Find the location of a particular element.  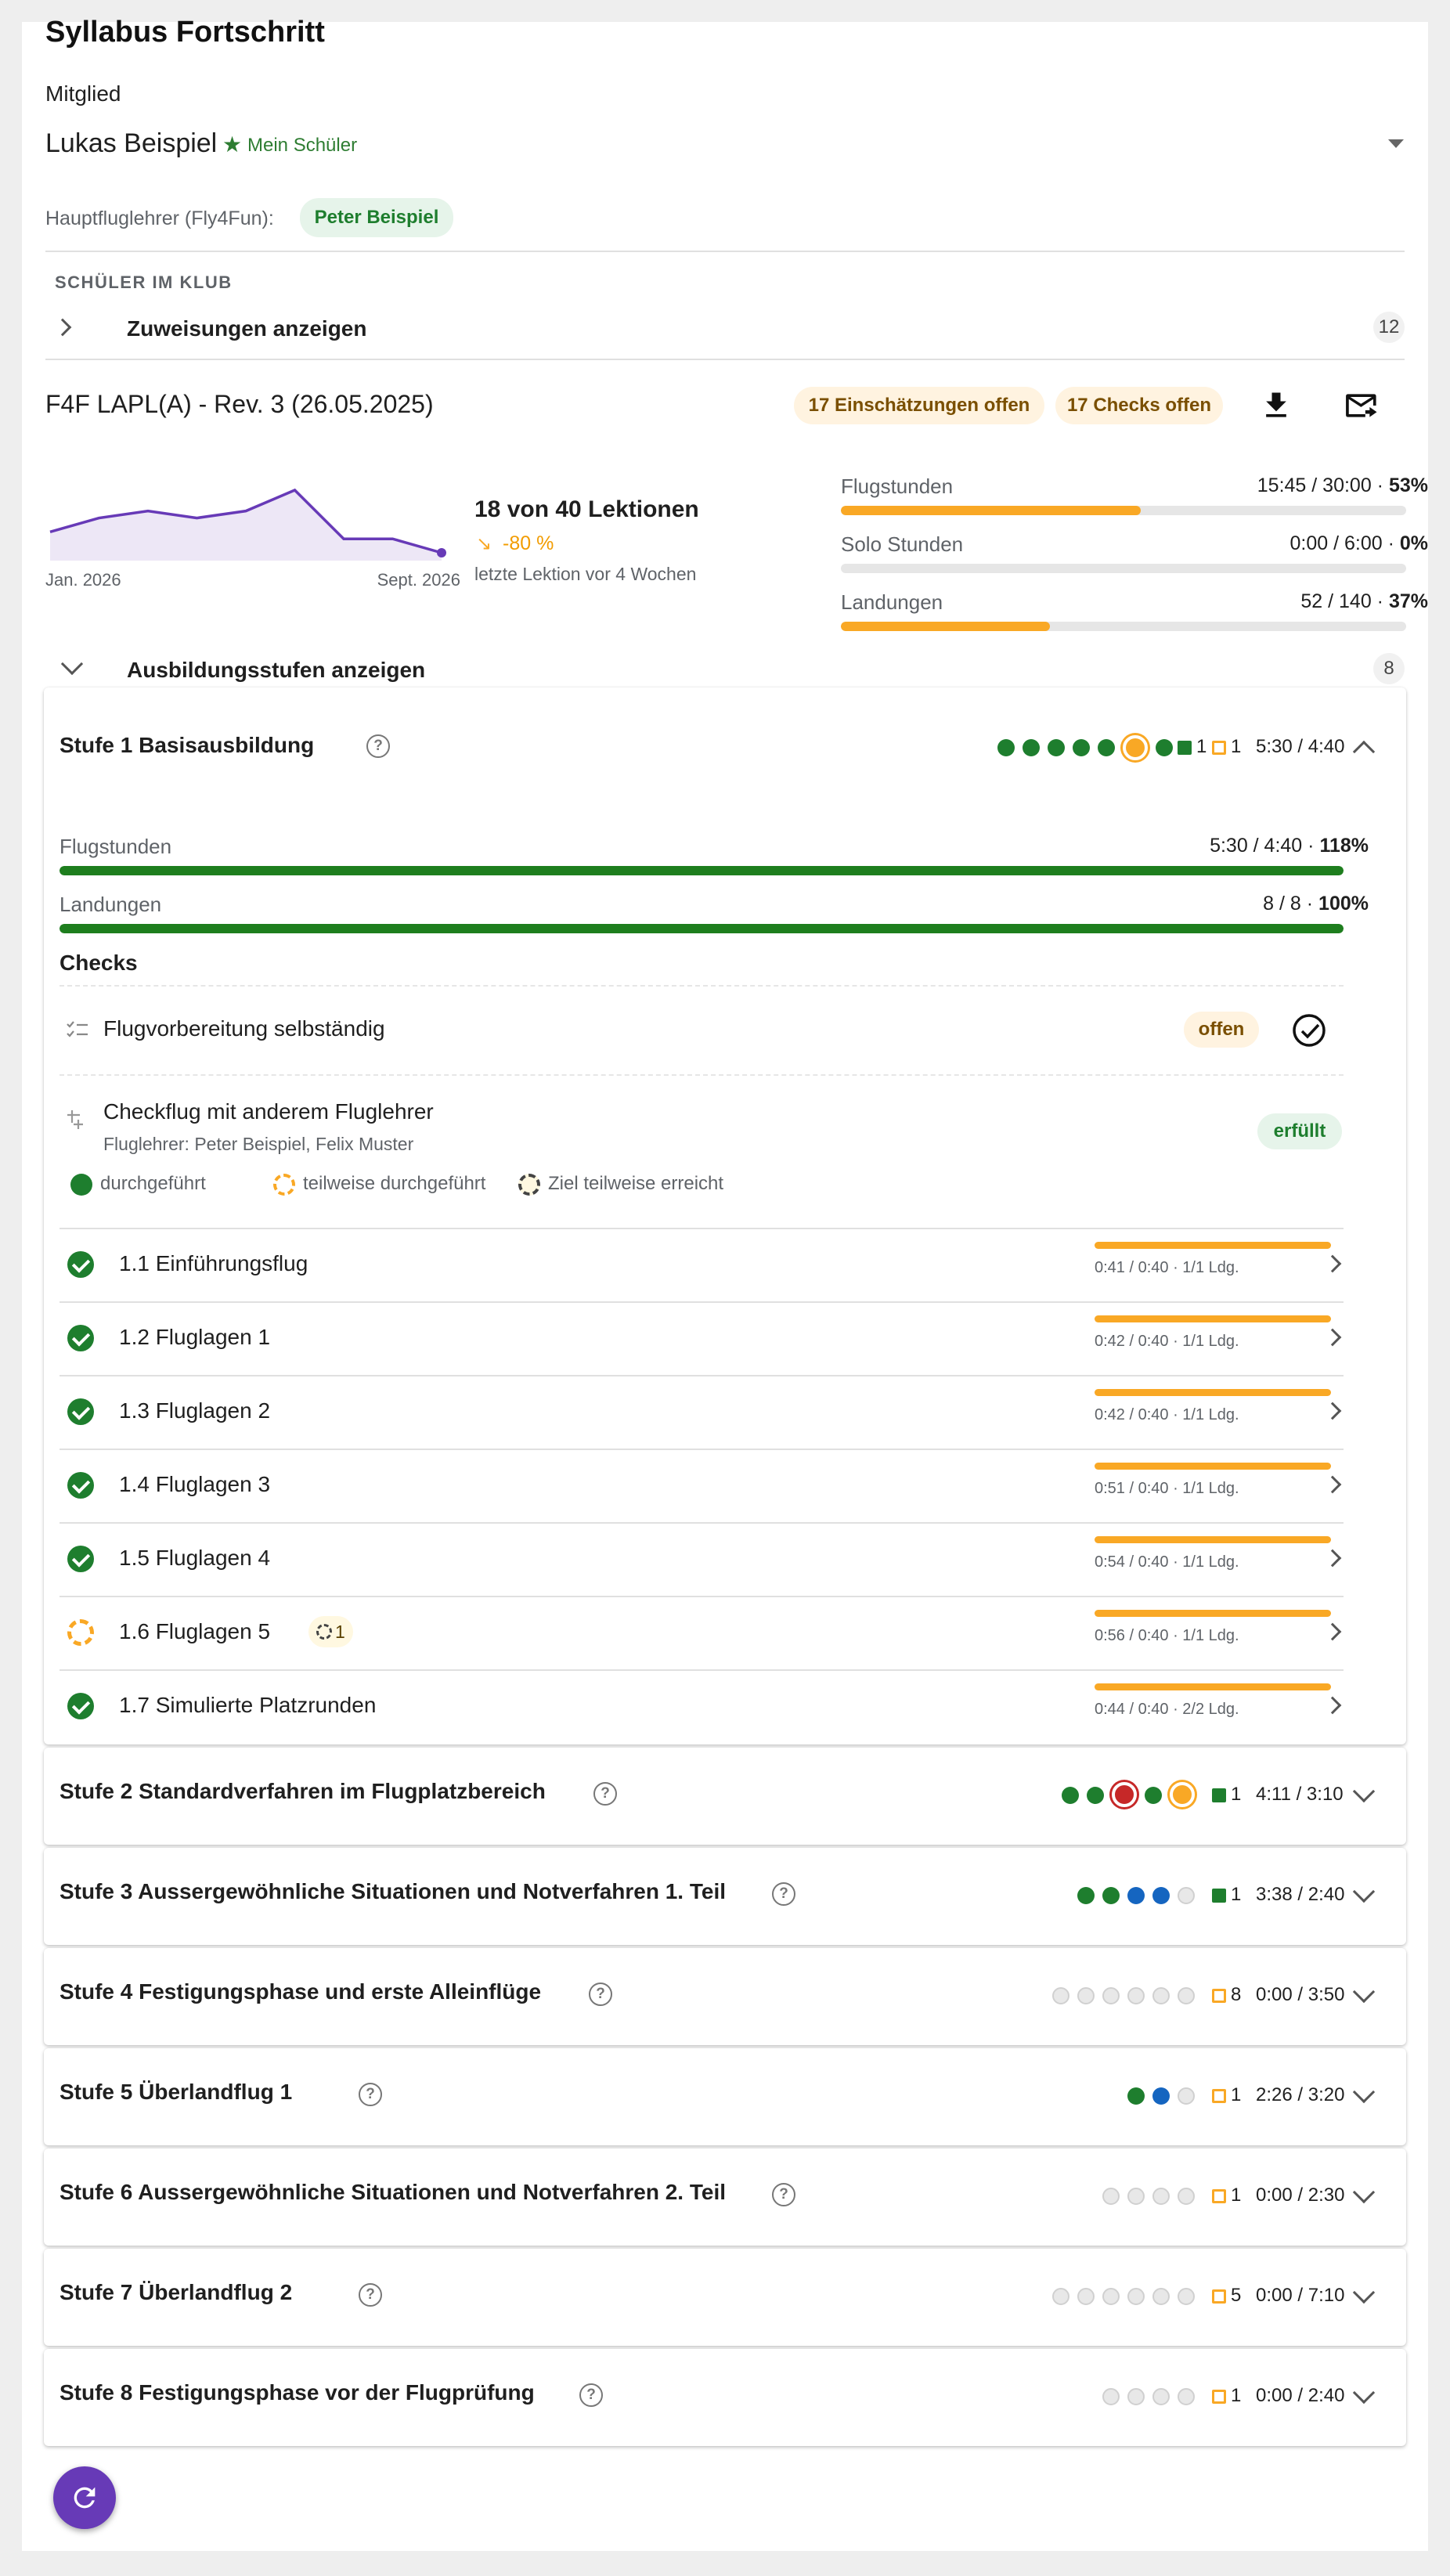

progress-bar is located at coordinates (702, 928).